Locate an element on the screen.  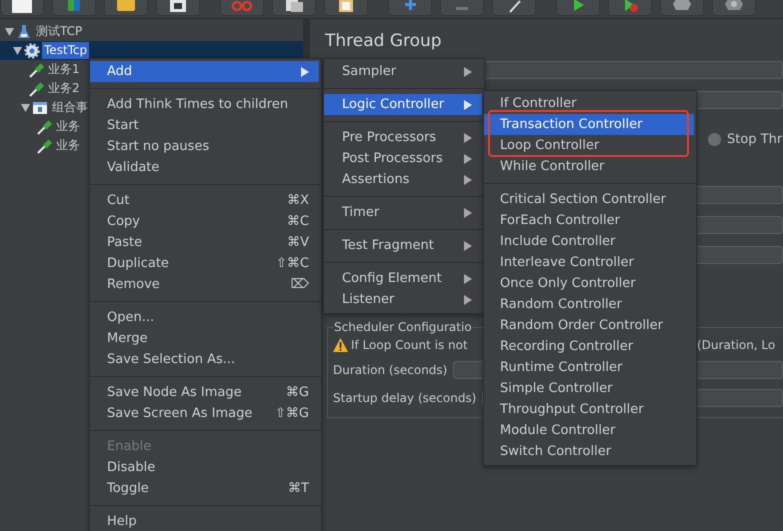
menu-item: Once Only Controller is located at coordinates (589, 283).